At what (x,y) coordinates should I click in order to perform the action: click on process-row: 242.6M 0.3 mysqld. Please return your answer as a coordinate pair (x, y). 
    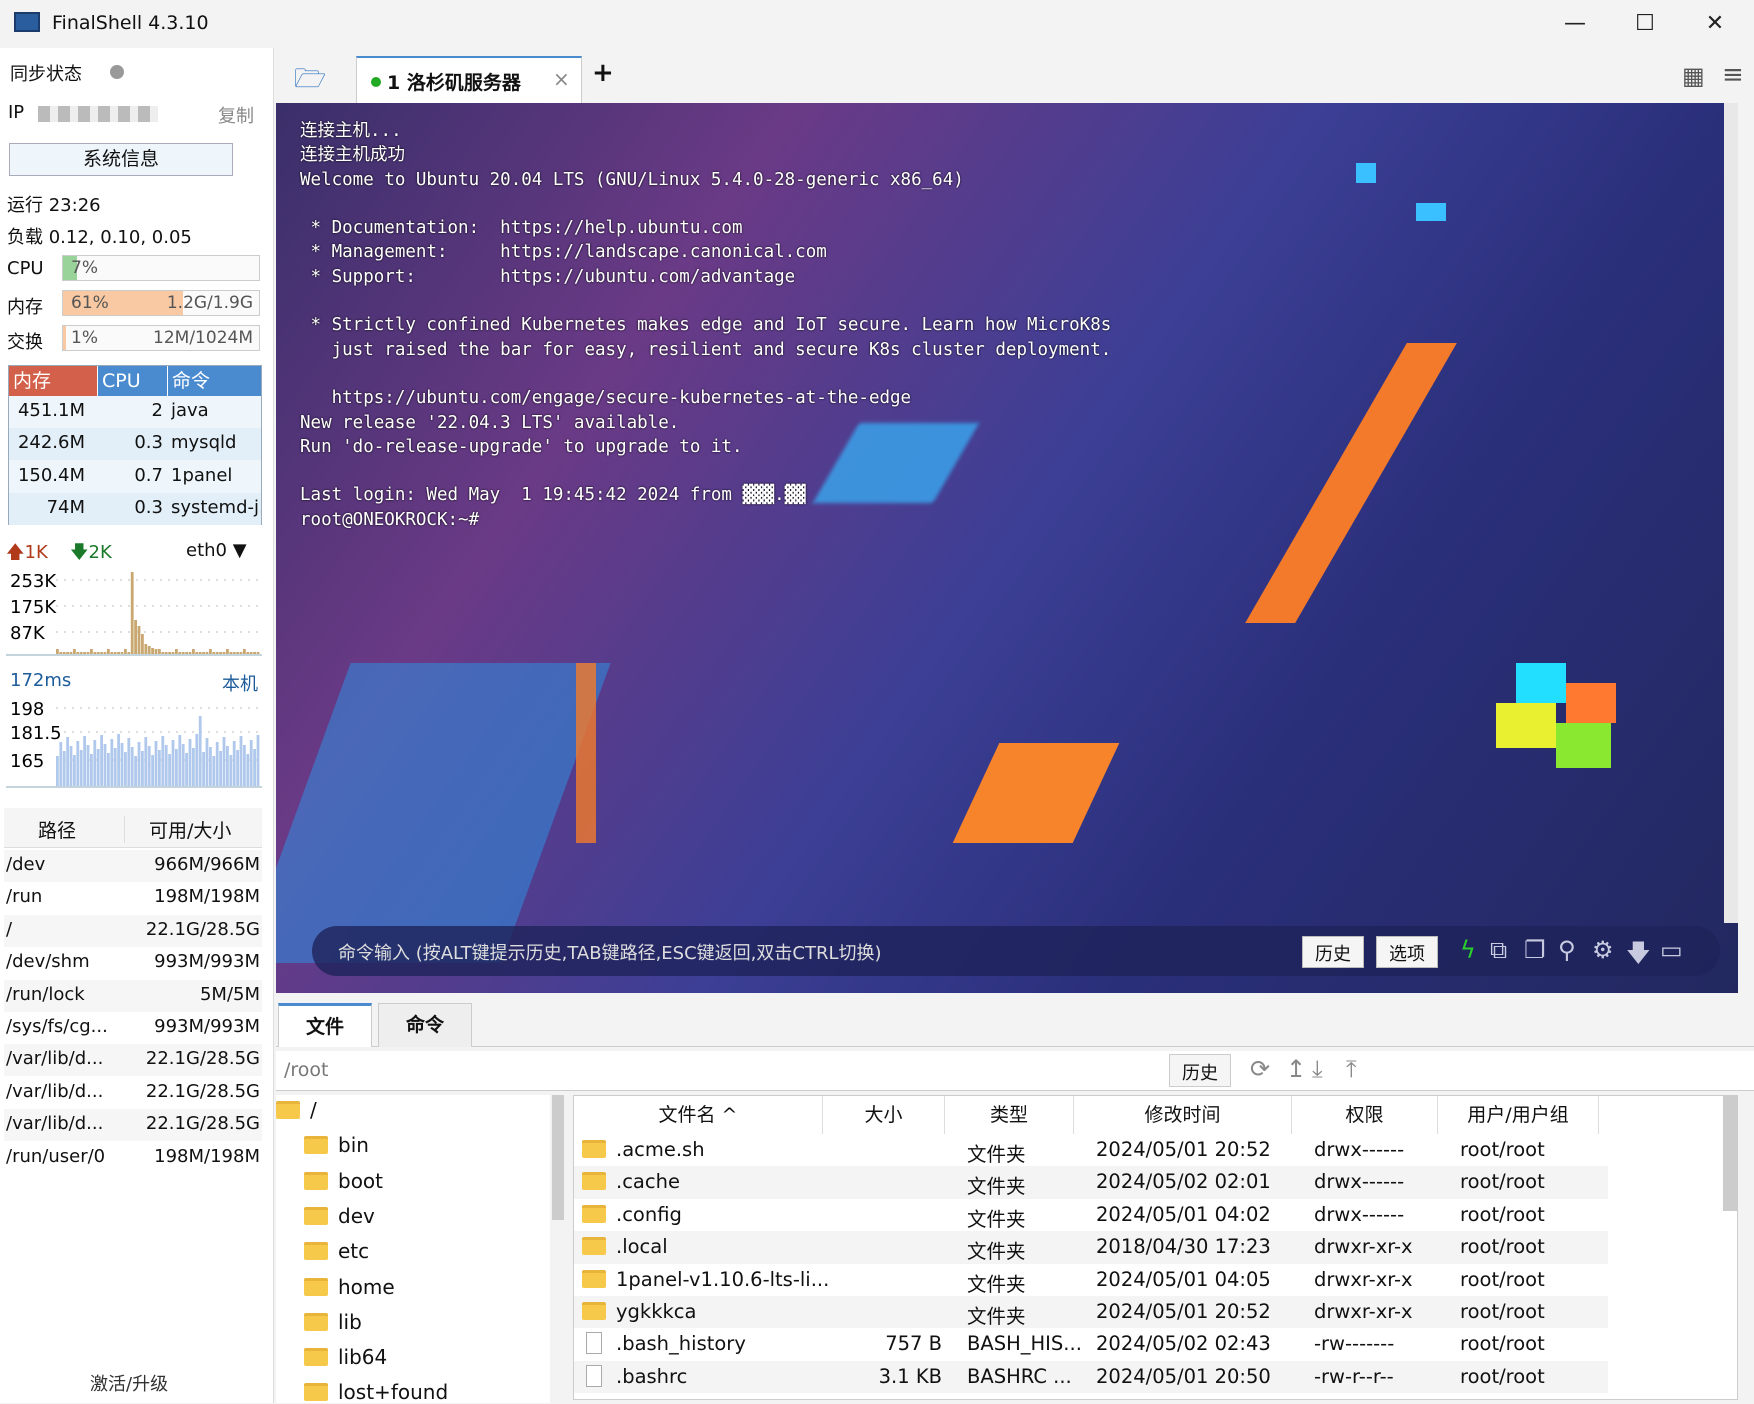
    Looking at the image, I should click on (135, 444).